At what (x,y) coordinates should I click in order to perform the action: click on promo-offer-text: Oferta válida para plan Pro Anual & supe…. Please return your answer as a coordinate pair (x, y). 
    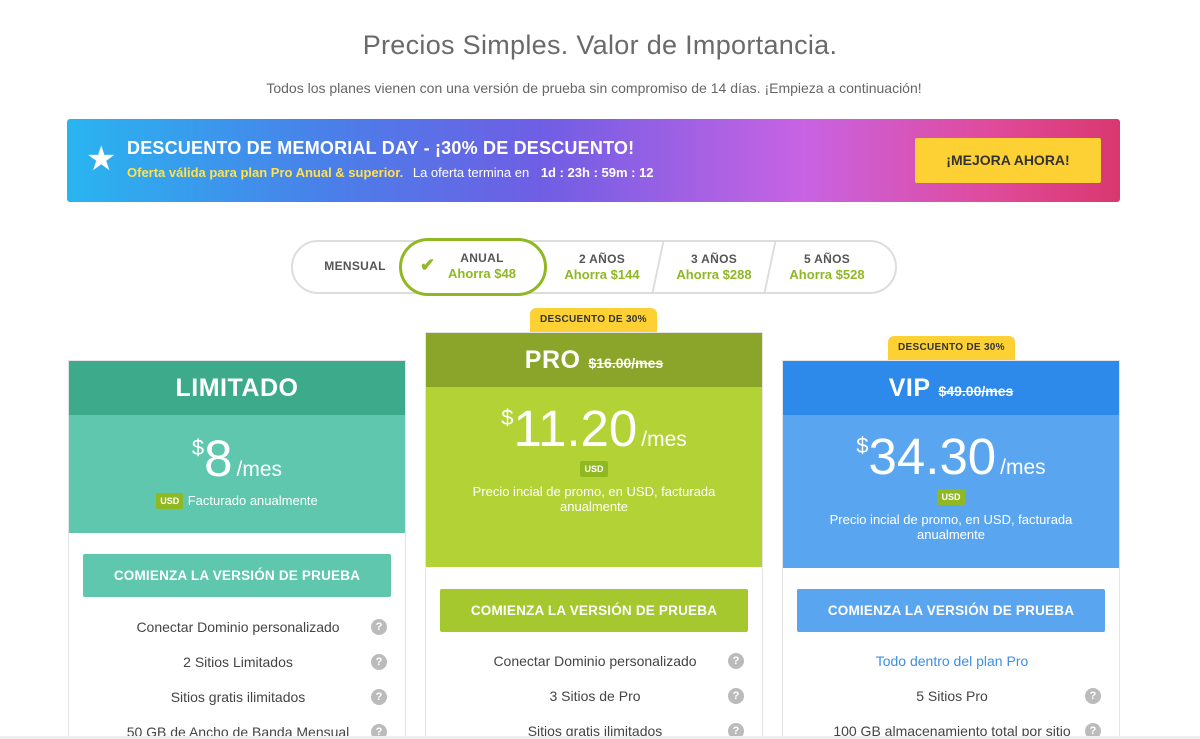
    Looking at the image, I should click on (265, 172).